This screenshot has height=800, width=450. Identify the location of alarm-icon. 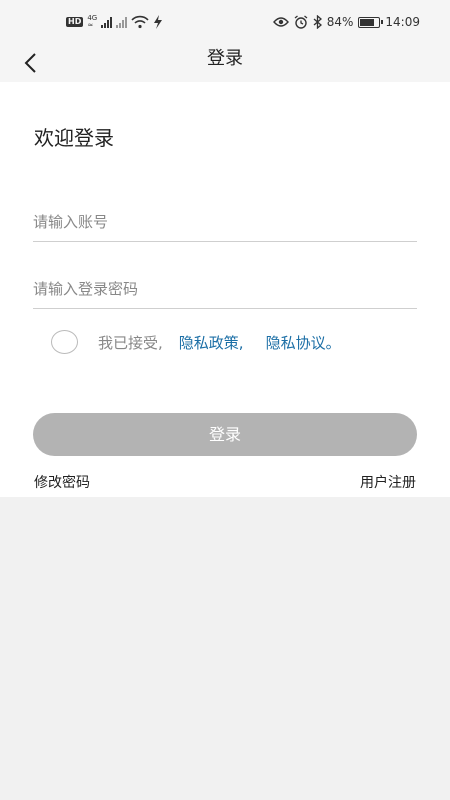
(301, 22).